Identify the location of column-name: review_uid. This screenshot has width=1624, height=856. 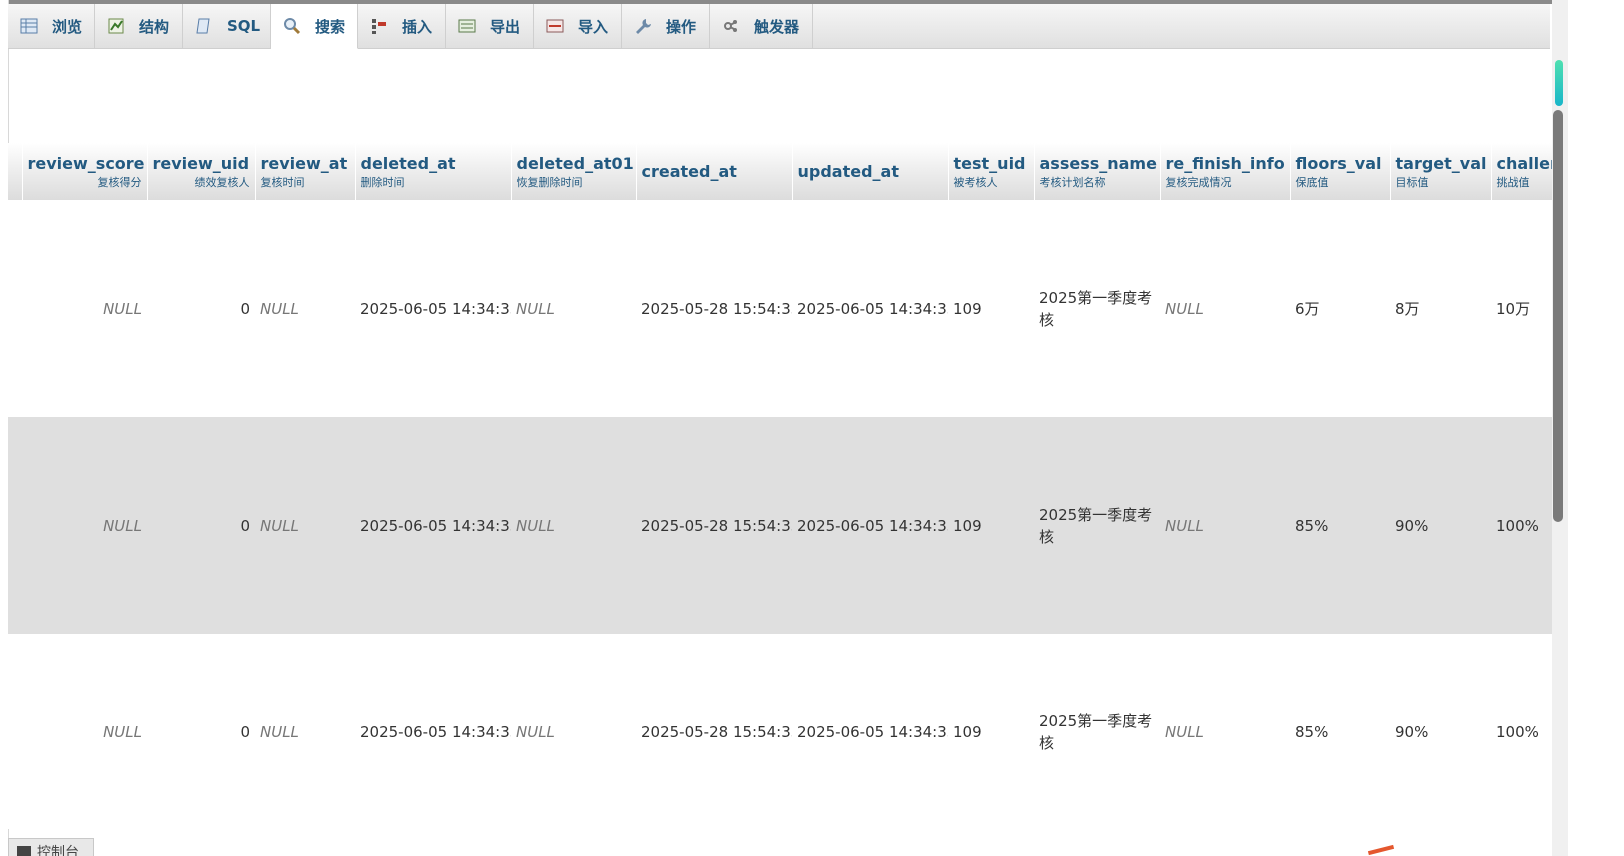
(201, 163).